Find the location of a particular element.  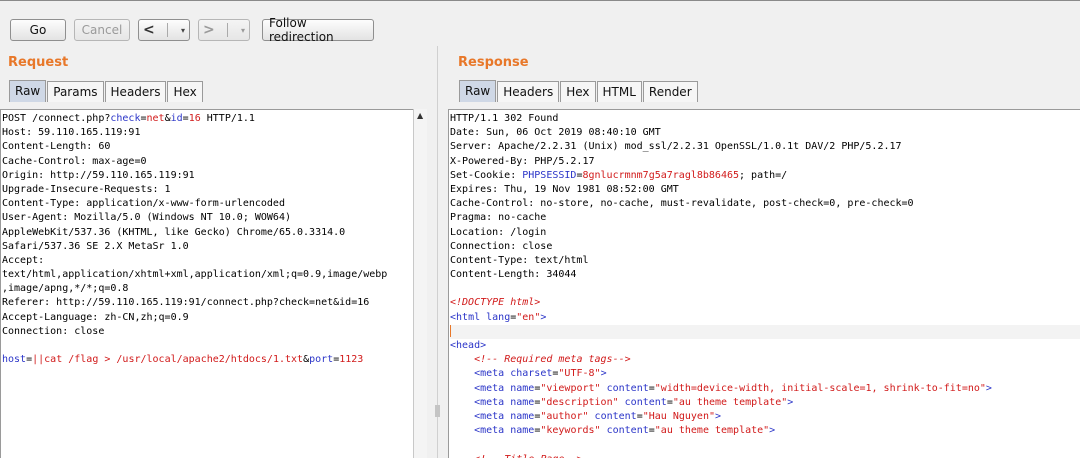

chevron-right-icon: > is located at coordinates (209, 30).